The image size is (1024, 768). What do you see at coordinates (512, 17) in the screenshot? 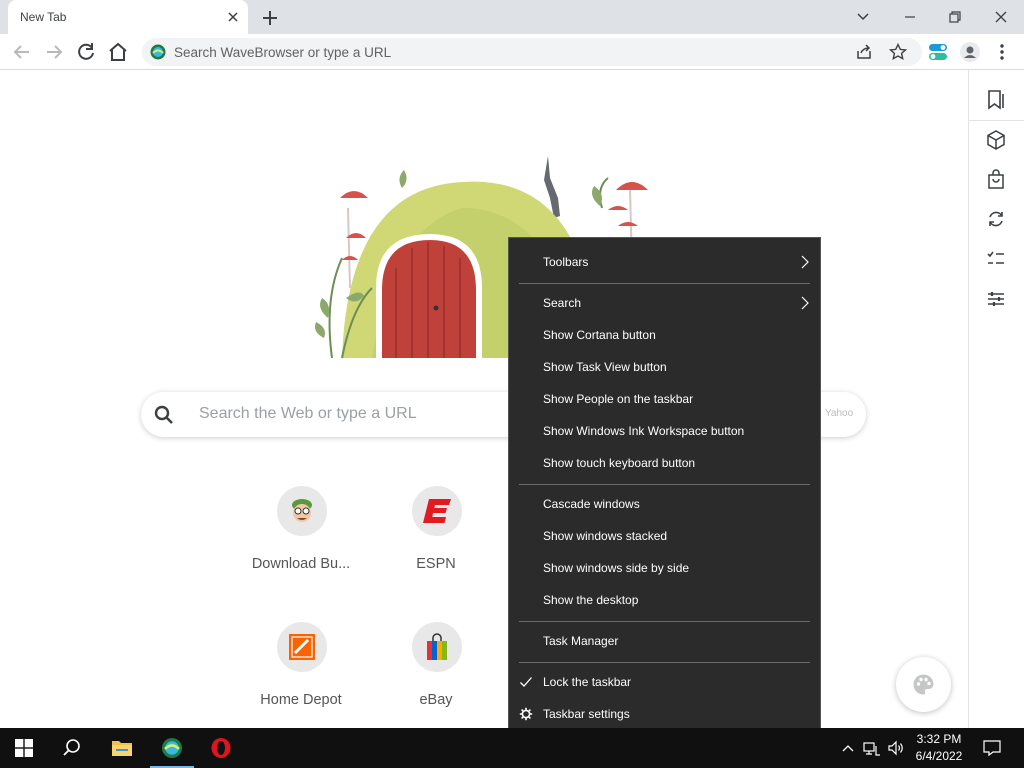
I see `tab-strip: New Tab` at bounding box center [512, 17].